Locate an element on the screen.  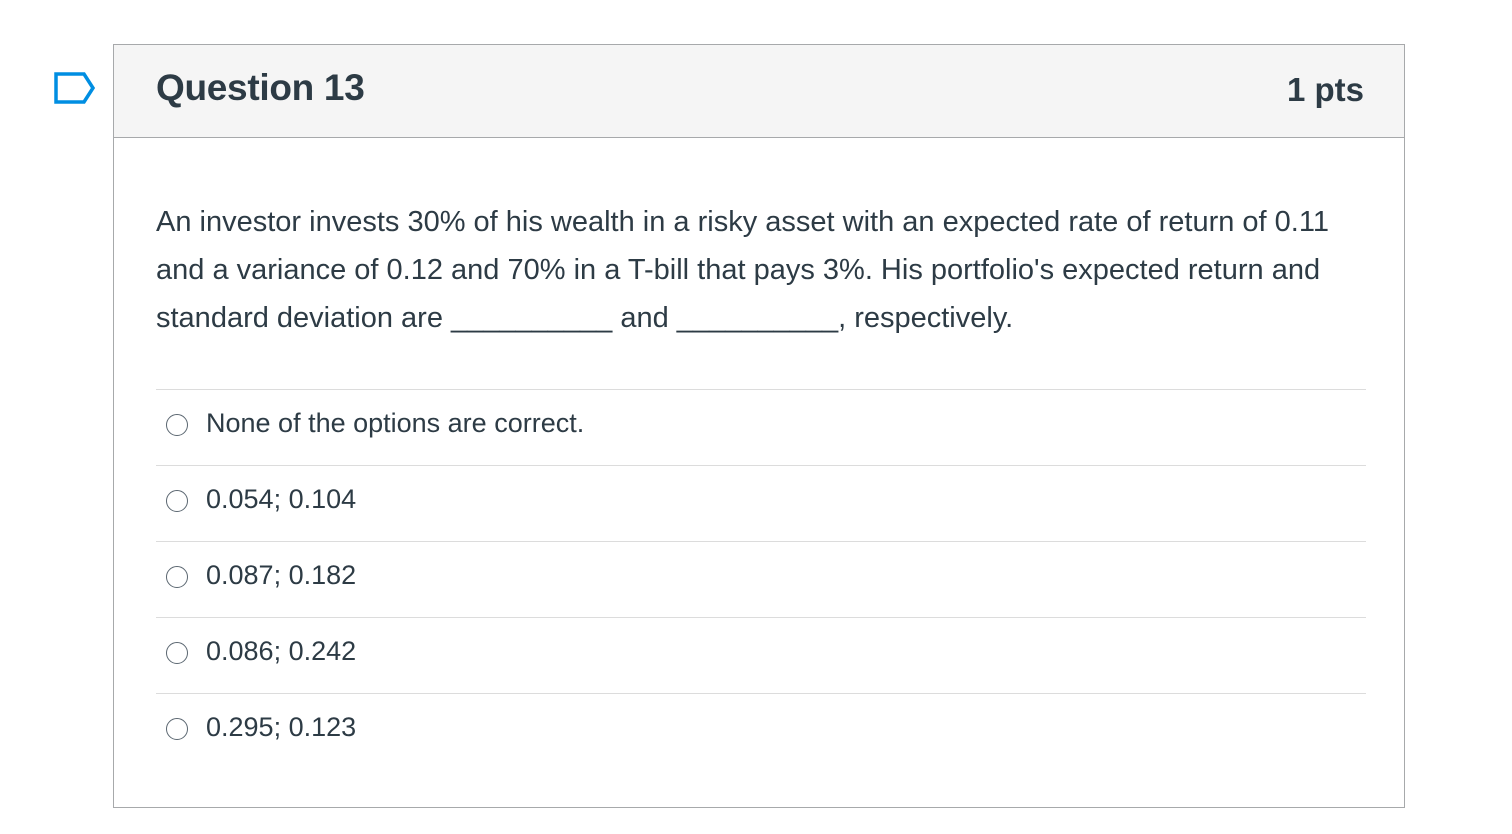
answer-option: None of the options are correct. is located at coordinates (761, 427).